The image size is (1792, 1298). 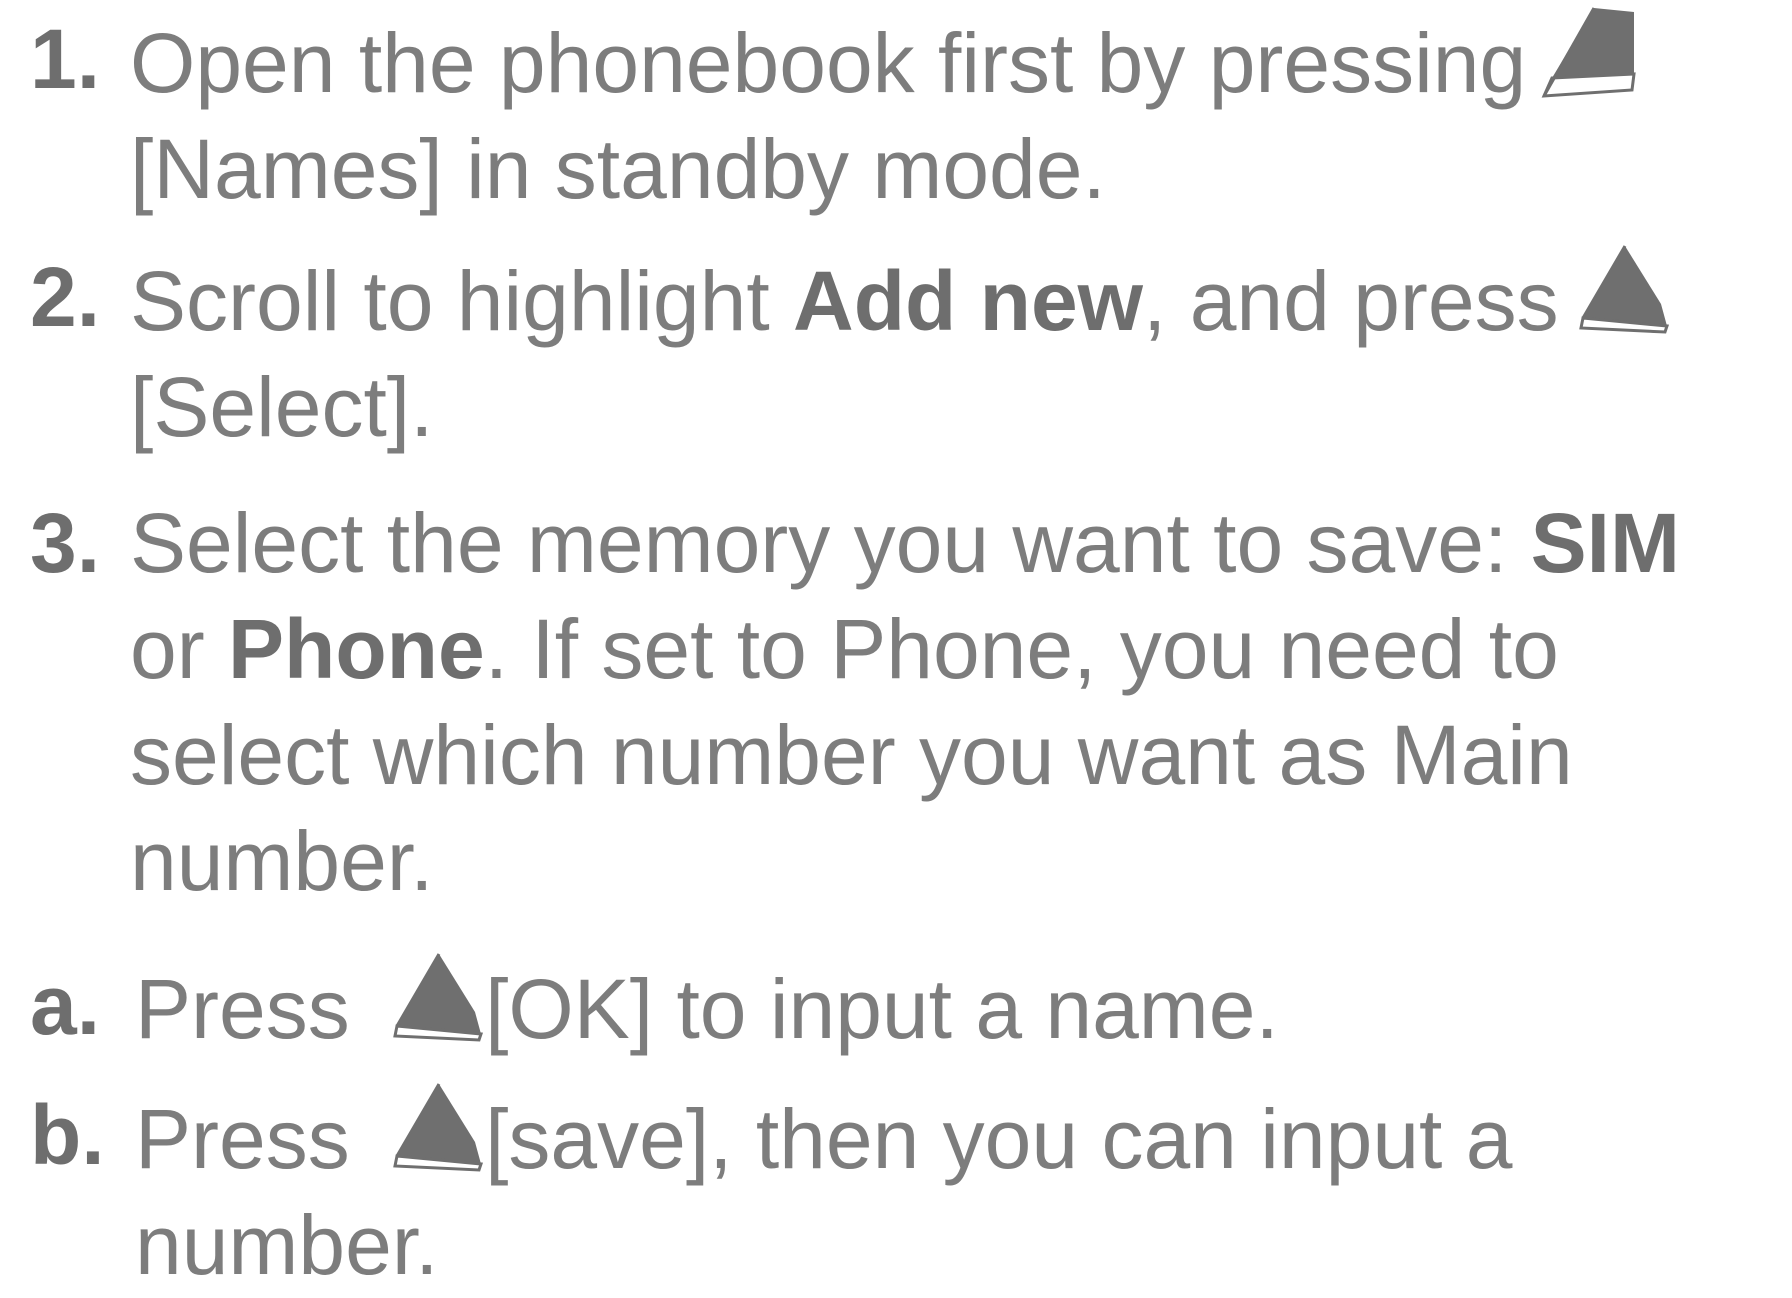 What do you see at coordinates (968, 301) in the screenshot?
I see `menu-item-add-new: Add new` at bounding box center [968, 301].